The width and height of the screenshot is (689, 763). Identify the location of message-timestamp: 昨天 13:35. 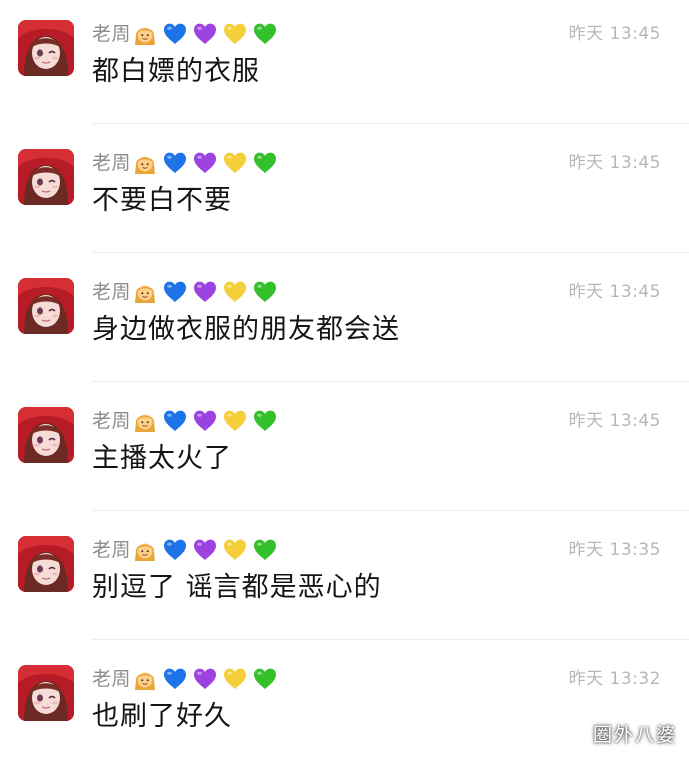
(614, 550).